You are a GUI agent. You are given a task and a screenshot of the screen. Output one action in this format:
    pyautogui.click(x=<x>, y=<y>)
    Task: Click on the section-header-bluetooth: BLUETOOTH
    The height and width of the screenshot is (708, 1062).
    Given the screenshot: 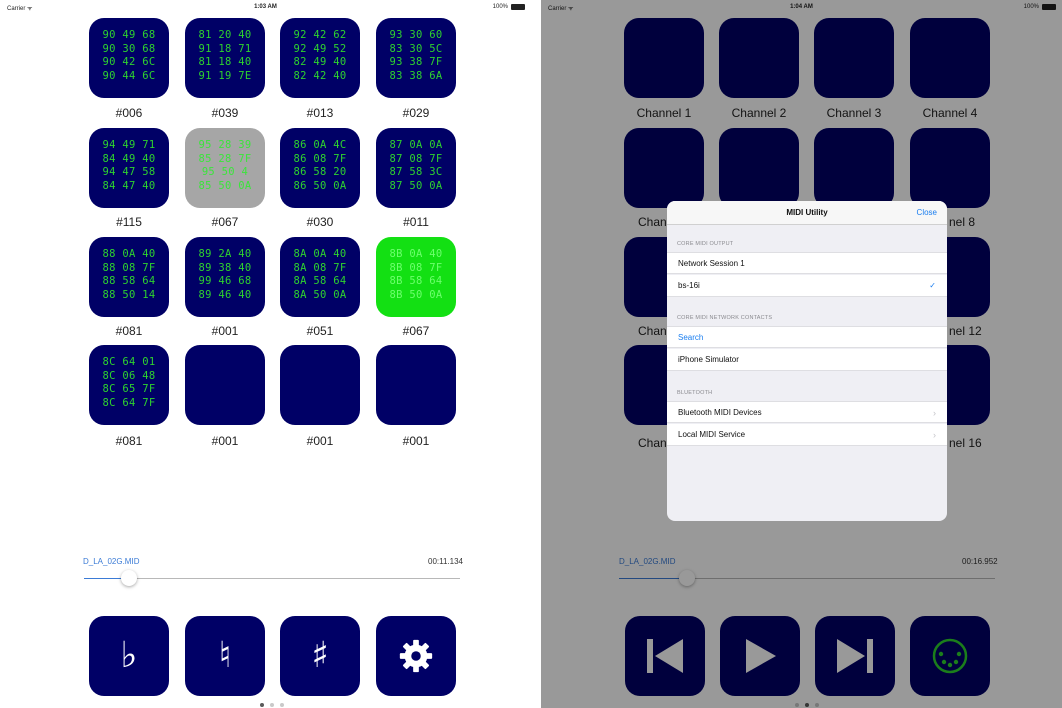 What is the action you would take?
    pyautogui.click(x=695, y=393)
    